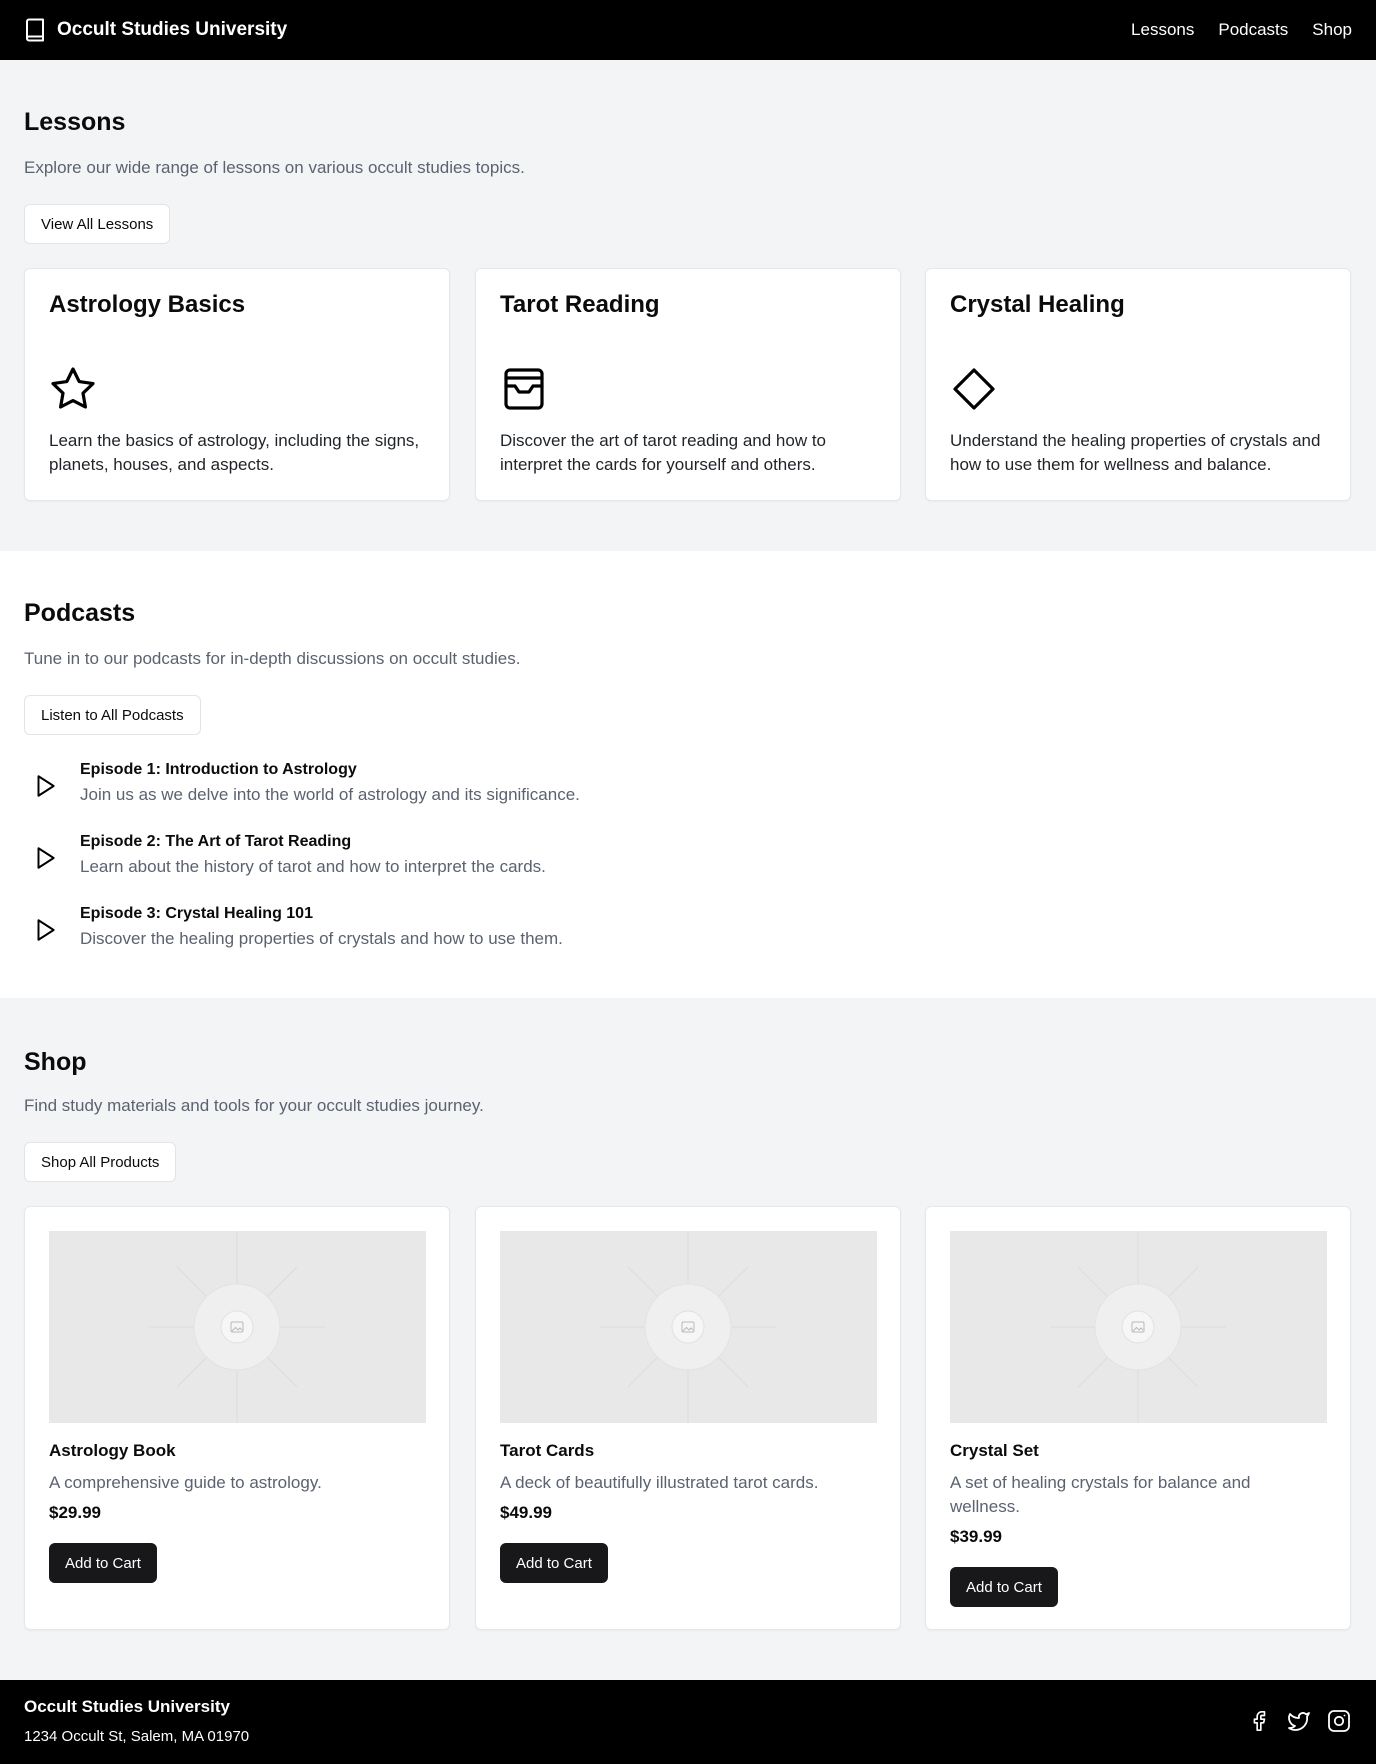 This screenshot has width=1376, height=1764. I want to click on lesson-title: Tarot Reading, so click(580, 304).